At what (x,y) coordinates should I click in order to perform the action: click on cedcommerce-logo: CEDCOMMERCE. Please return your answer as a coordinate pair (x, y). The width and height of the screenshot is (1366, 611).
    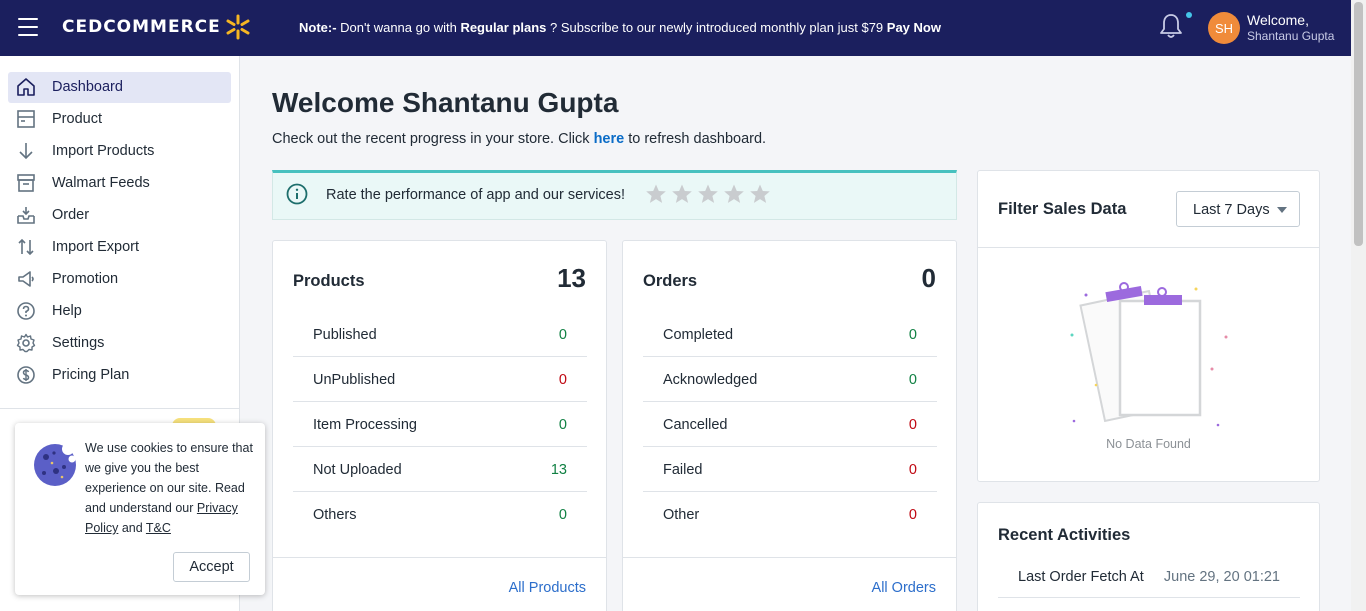
    Looking at the image, I should click on (156, 27).